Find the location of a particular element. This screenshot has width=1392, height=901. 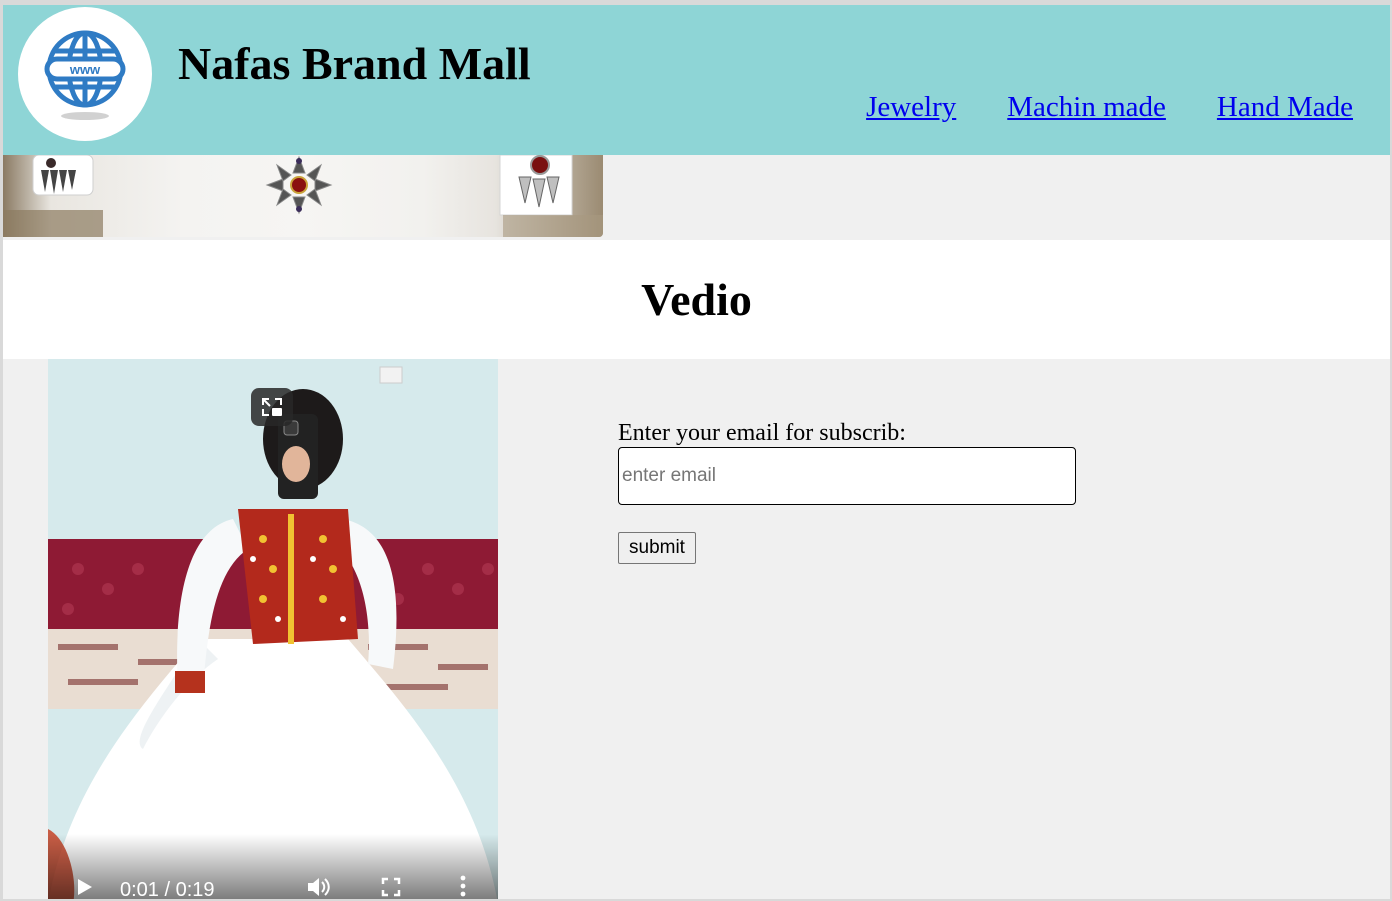

site-logo: www is located at coordinates (85, 74).